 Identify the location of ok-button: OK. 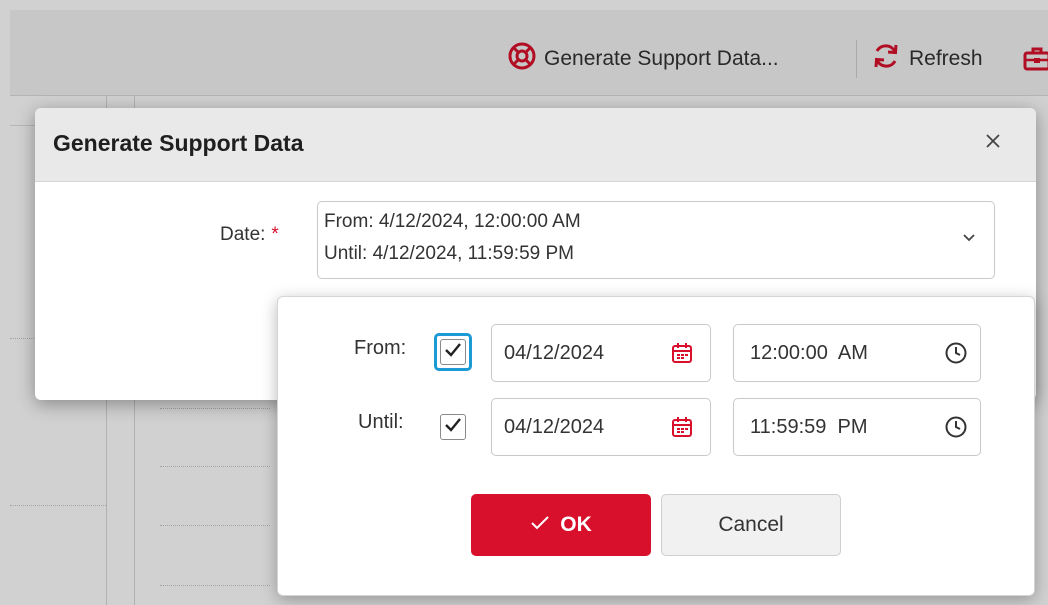
(561, 525).